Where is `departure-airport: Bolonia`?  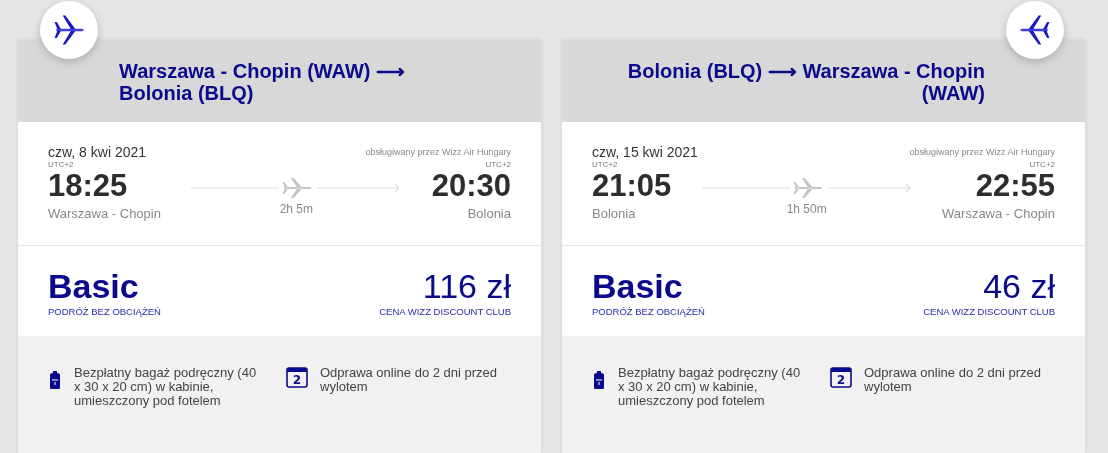 departure-airport: Bolonia is located at coordinates (614, 213).